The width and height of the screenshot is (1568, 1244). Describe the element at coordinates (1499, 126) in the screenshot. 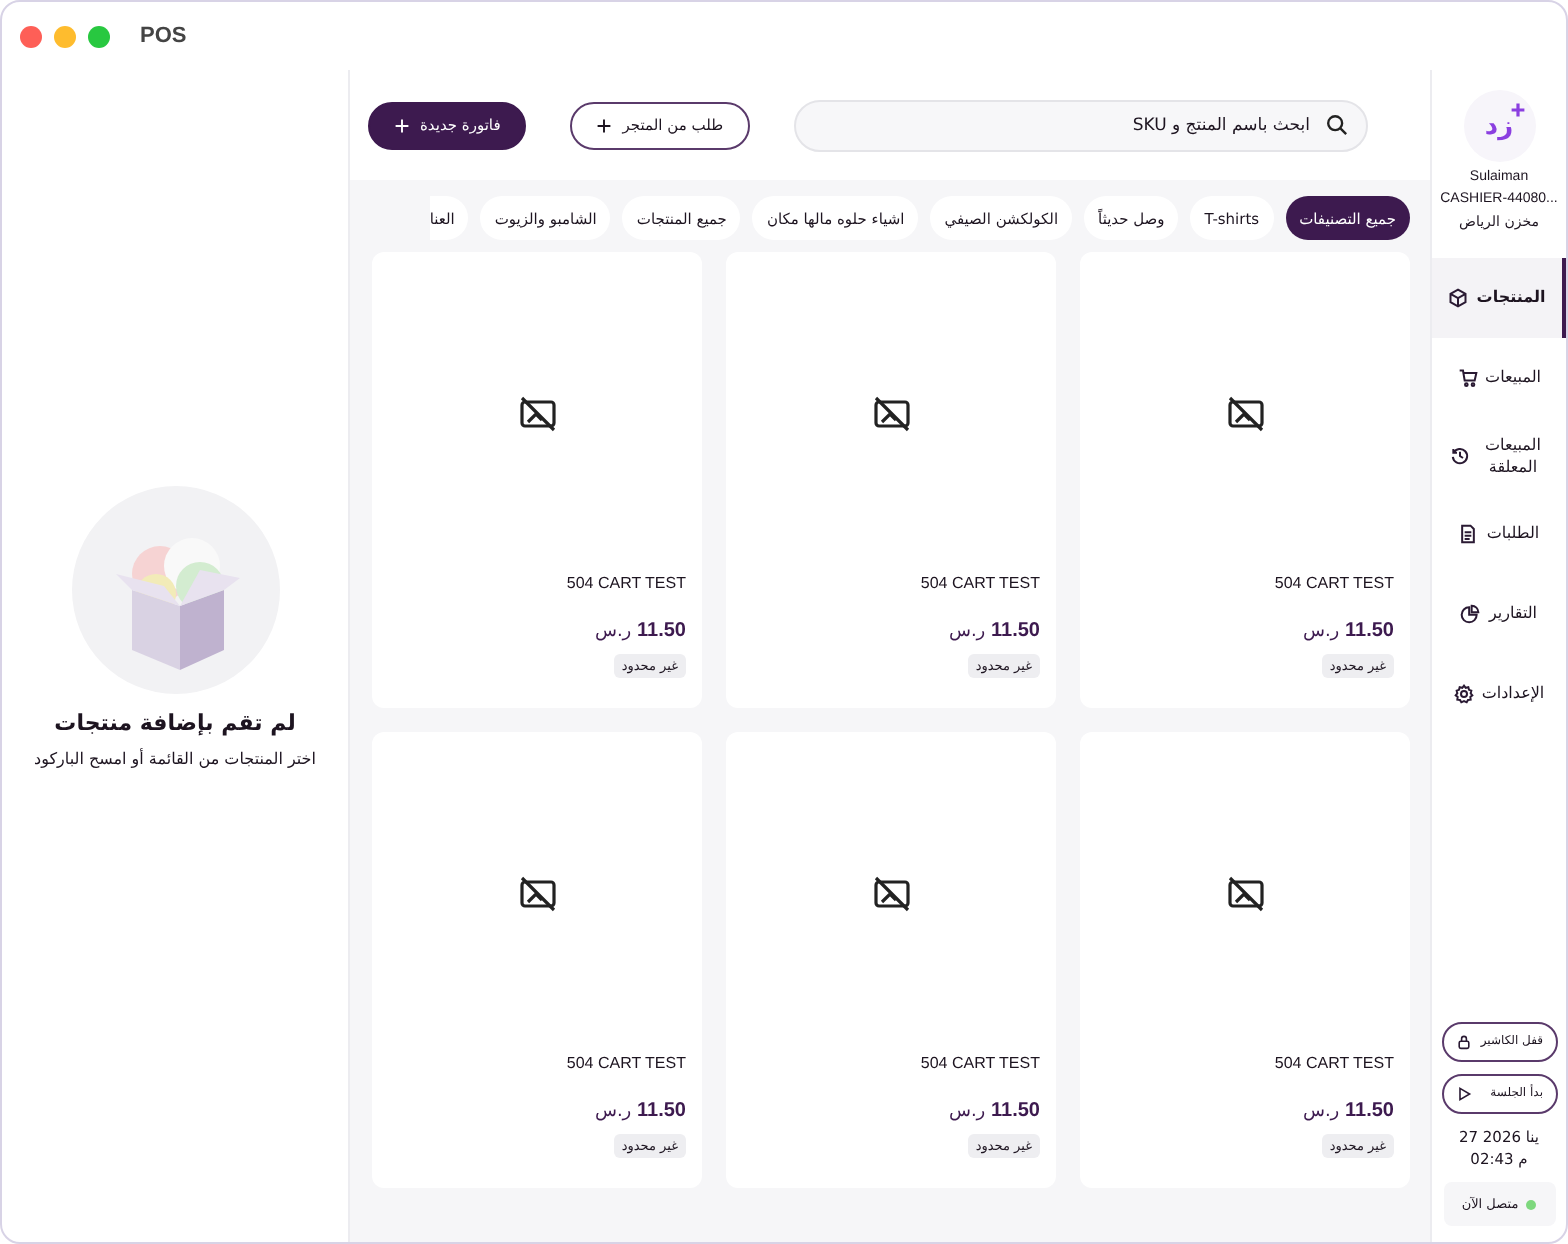

I see `logo: زد` at that location.